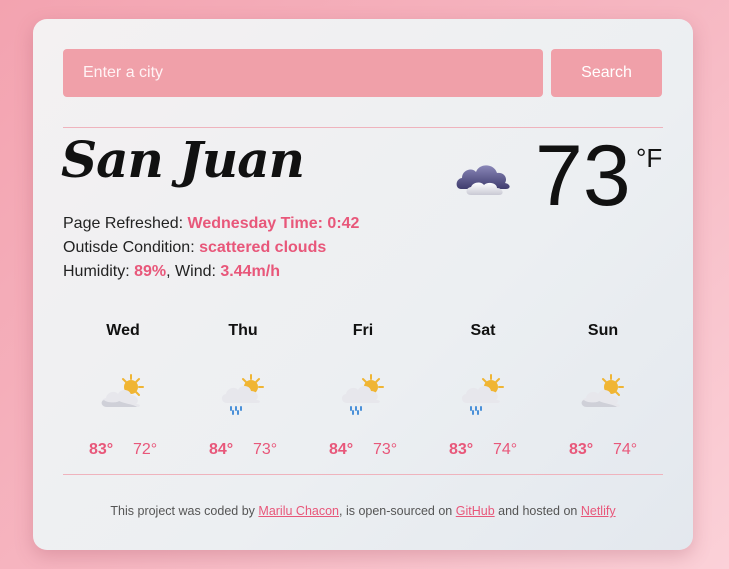 The height and width of the screenshot is (569, 729). I want to click on forecast-day-name: Sat, so click(483, 330).